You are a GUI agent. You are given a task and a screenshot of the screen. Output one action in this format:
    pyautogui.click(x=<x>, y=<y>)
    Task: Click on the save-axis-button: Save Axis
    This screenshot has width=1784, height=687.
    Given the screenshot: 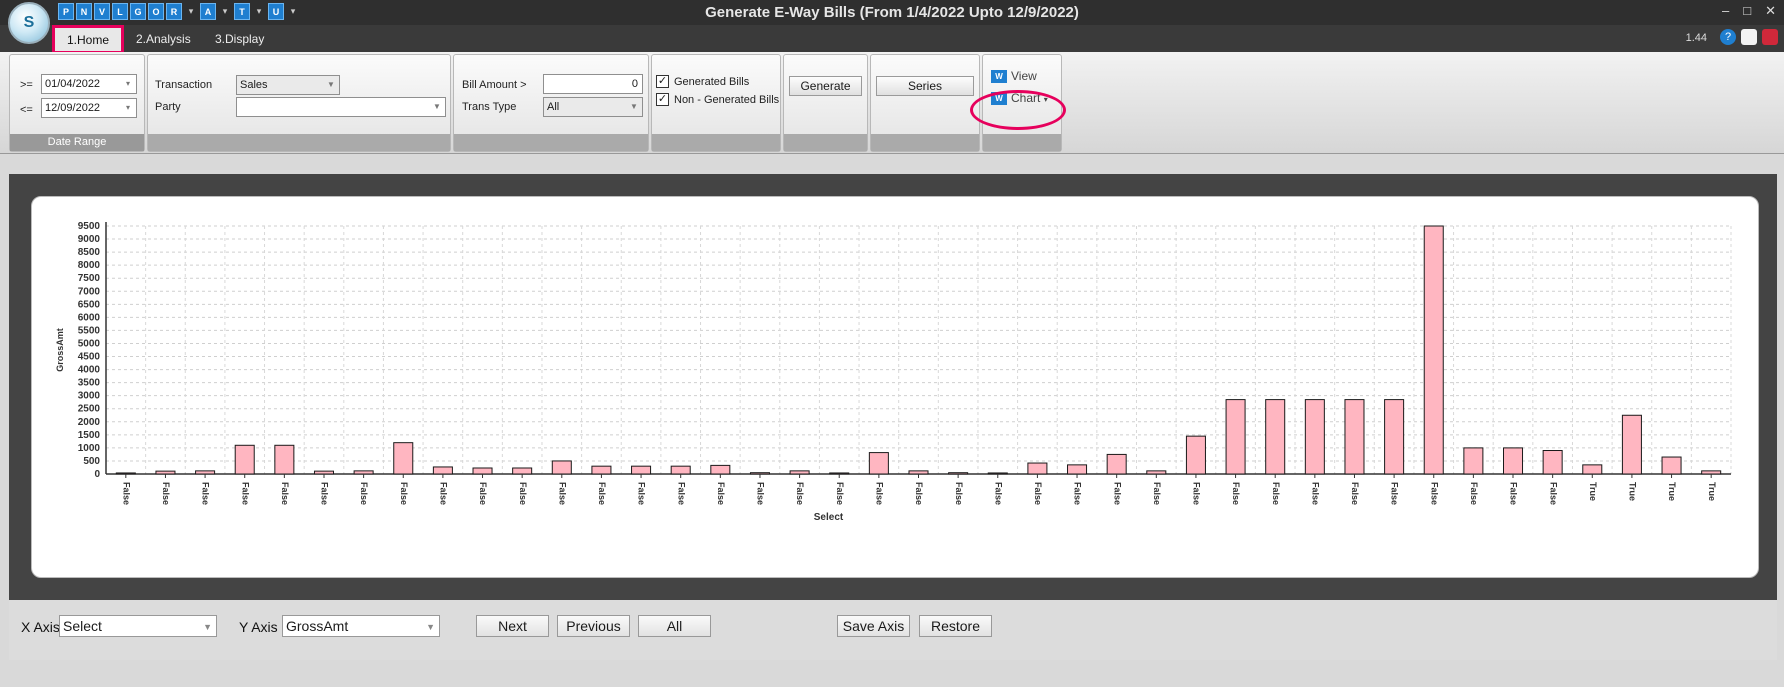 What is the action you would take?
    pyautogui.click(x=873, y=626)
    